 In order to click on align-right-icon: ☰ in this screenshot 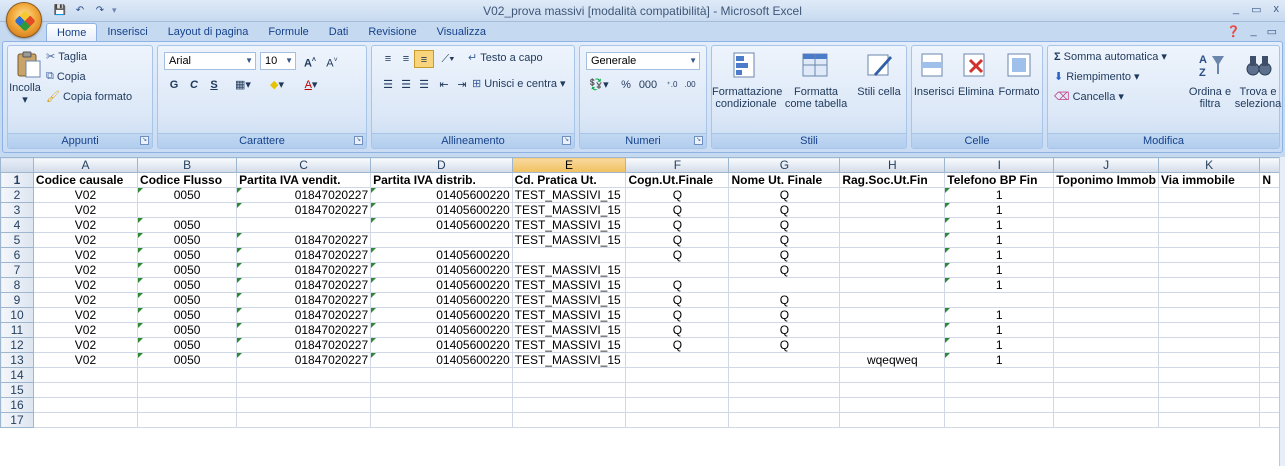, I will do `click(424, 85)`.